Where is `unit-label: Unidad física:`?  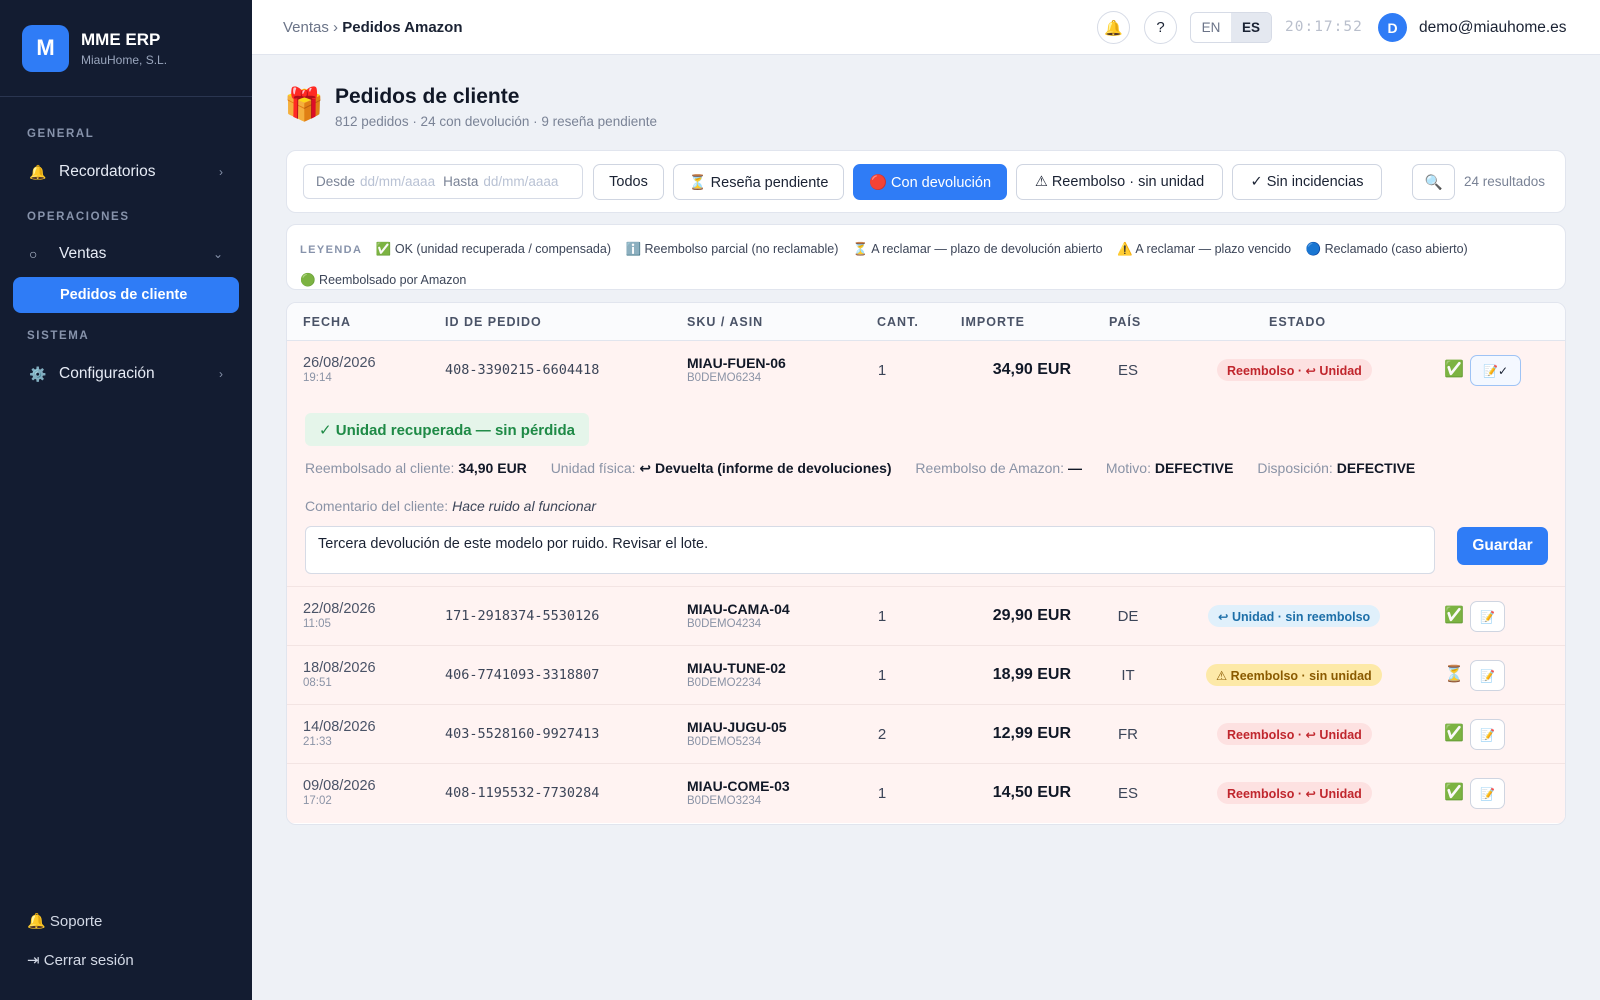
unit-label: Unidad física: is located at coordinates (593, 468).